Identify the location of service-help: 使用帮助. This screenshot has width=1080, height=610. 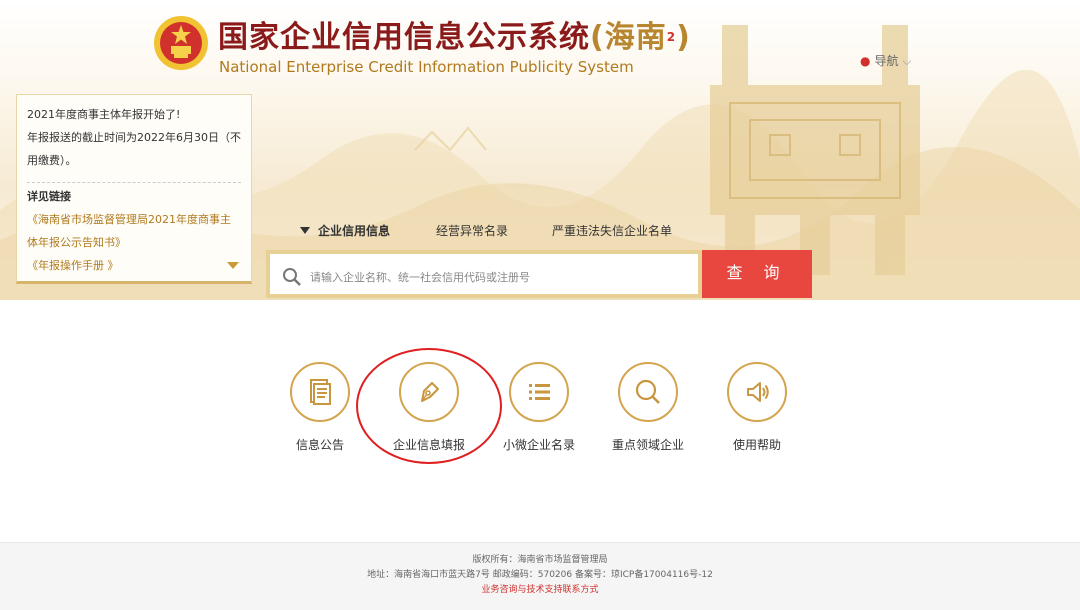
(757, 407).